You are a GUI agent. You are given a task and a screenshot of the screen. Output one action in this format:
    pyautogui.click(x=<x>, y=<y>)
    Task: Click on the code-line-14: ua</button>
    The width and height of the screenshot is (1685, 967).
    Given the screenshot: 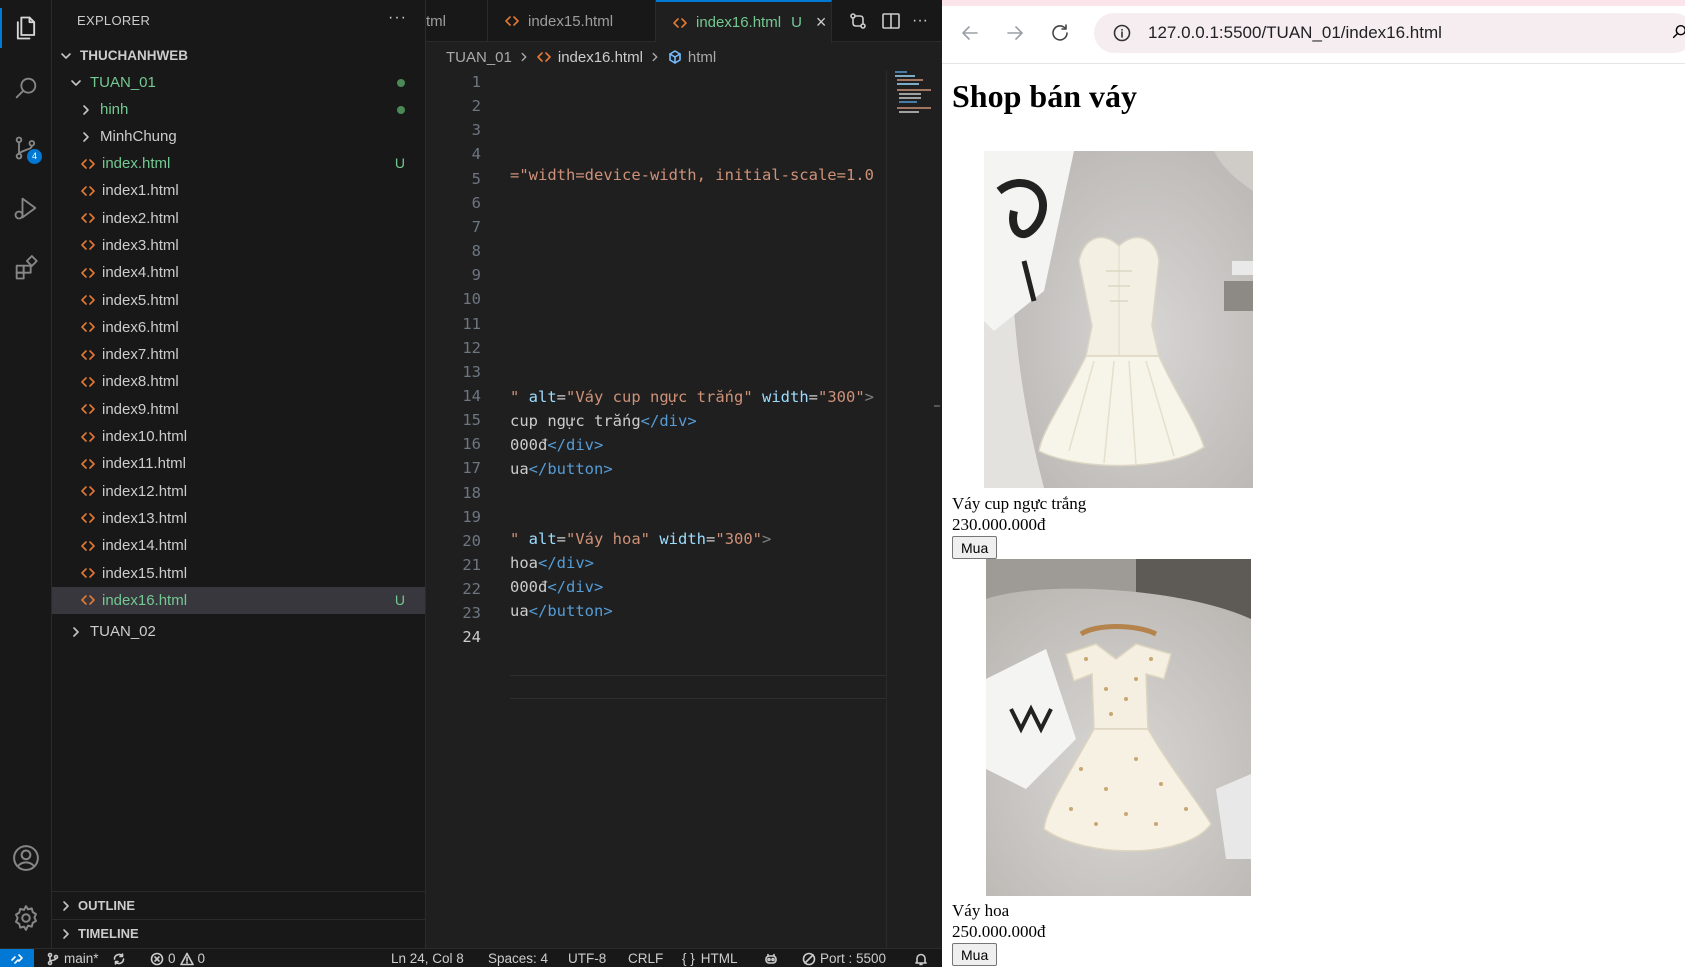 What is the action you would take?
    pyautogui.click(x=561, y=469)
    